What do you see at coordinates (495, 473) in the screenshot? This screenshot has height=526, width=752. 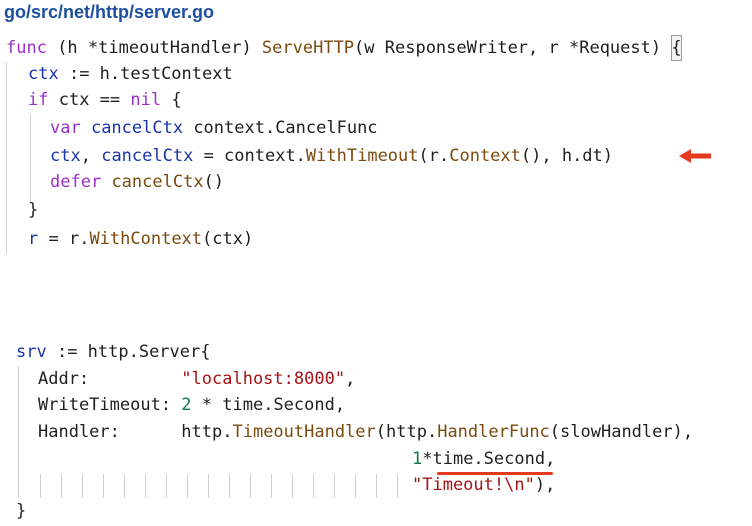 I see `underline-mark` at bounding box center [495, 473].